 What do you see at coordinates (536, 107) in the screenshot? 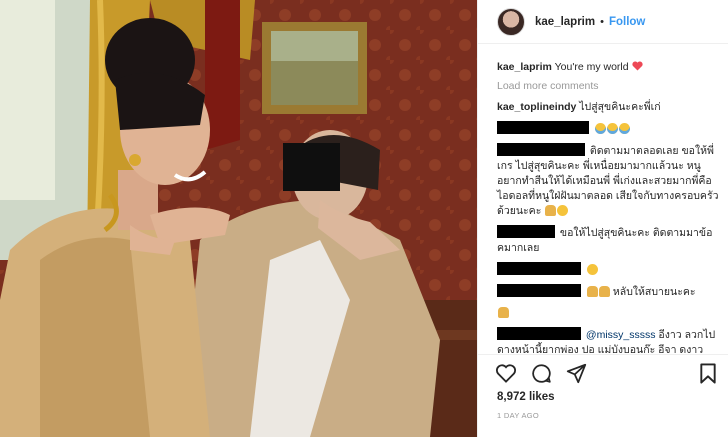
I see `comment-username: kae_toplineindy` at bounding box center [536, 107].